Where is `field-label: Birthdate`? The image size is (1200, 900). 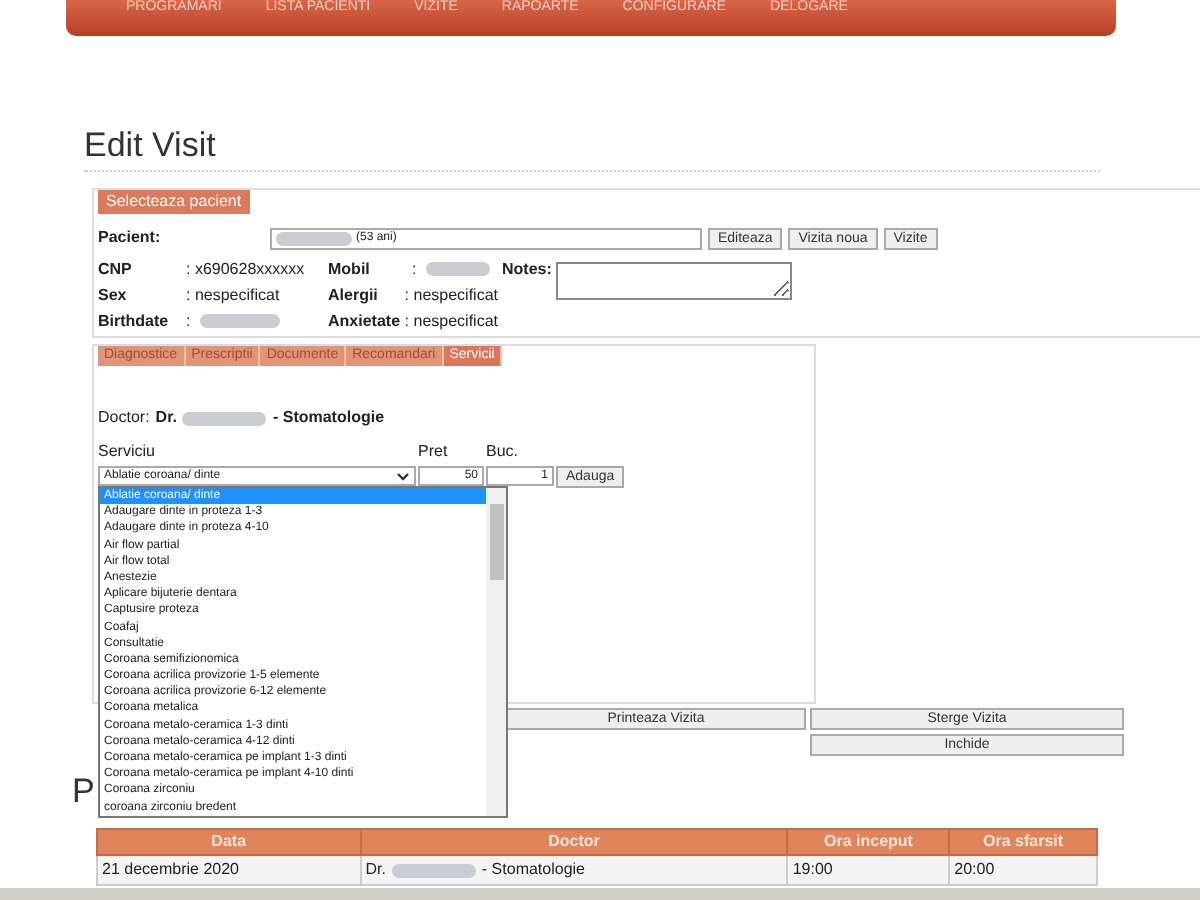 field-label: Birthdate is located at coordinates (134, 321).